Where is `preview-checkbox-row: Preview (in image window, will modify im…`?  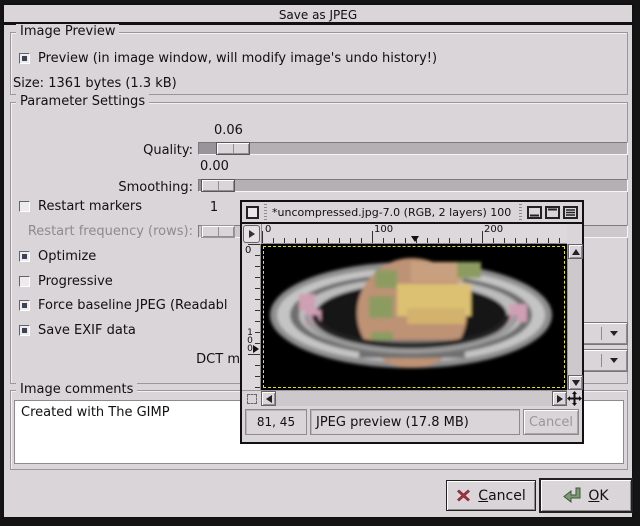
preview-checkbox-row: Preview (in image window, will modify im… is located at coordinates (228, 58).